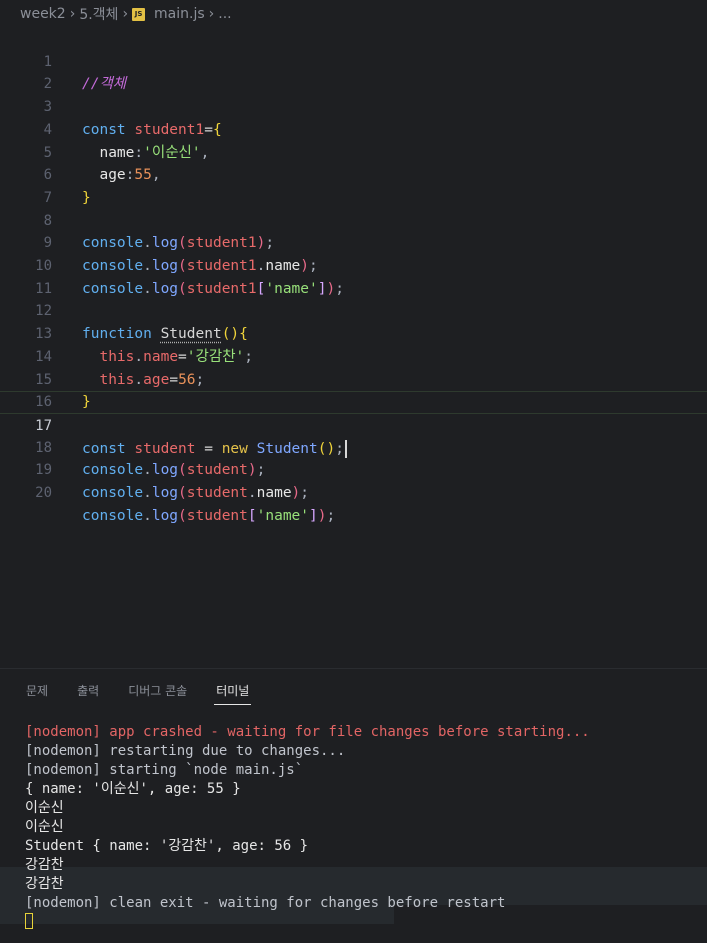  I want to click on terminal-line: [nodemon] starting `node main.js`, so click(164, 770).